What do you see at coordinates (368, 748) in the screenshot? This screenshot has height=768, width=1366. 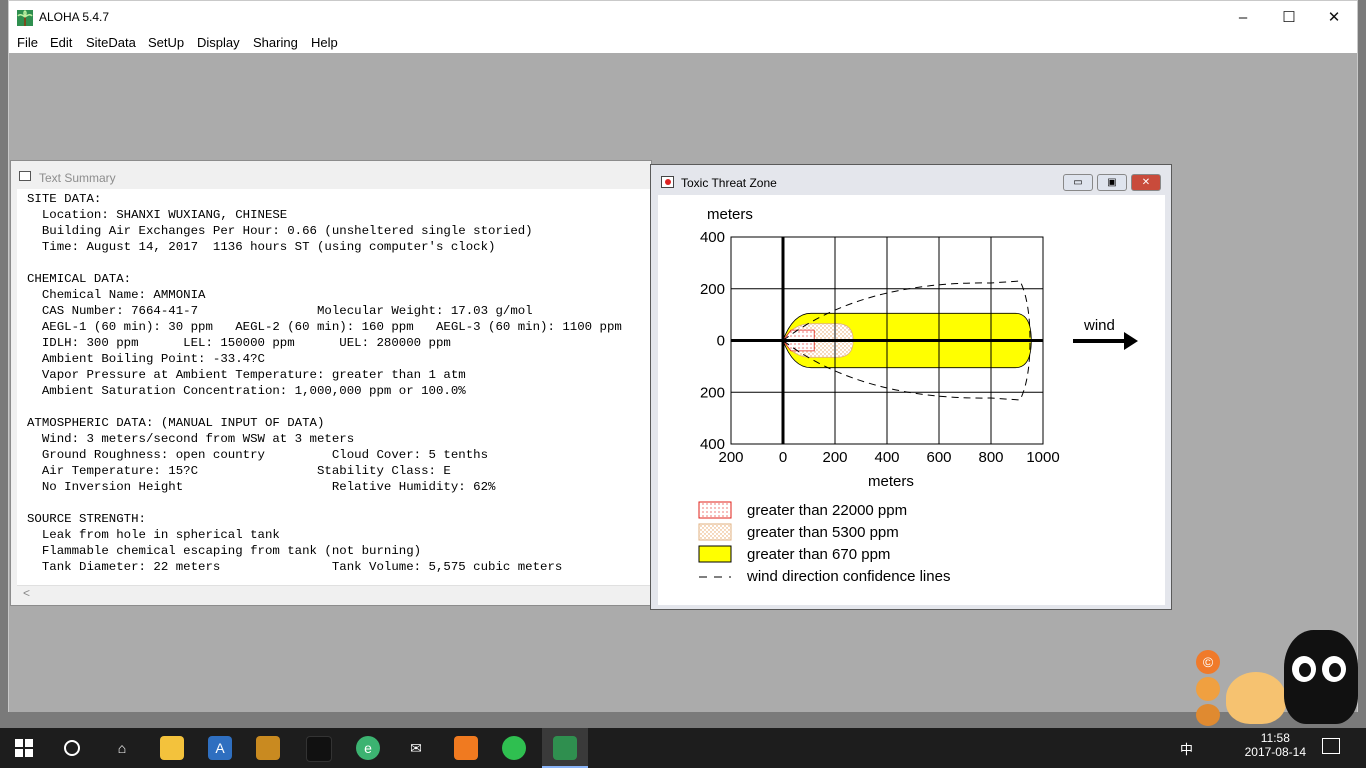 I see `browser-icon: e` at bounding box center [368, 748].